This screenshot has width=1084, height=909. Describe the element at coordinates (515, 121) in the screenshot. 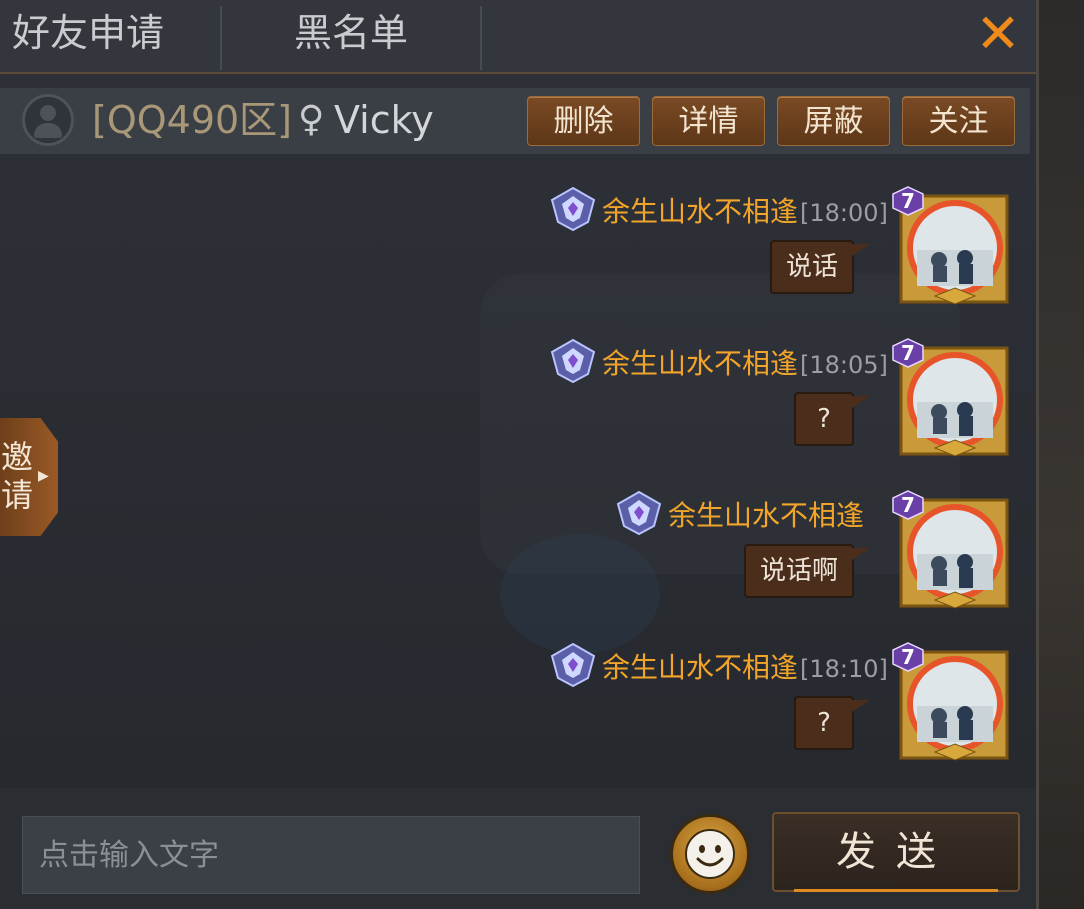

I see `friend-header: [QQ490区] ♀ Vicky 删除 详情 屏蔽 关注` at that location.